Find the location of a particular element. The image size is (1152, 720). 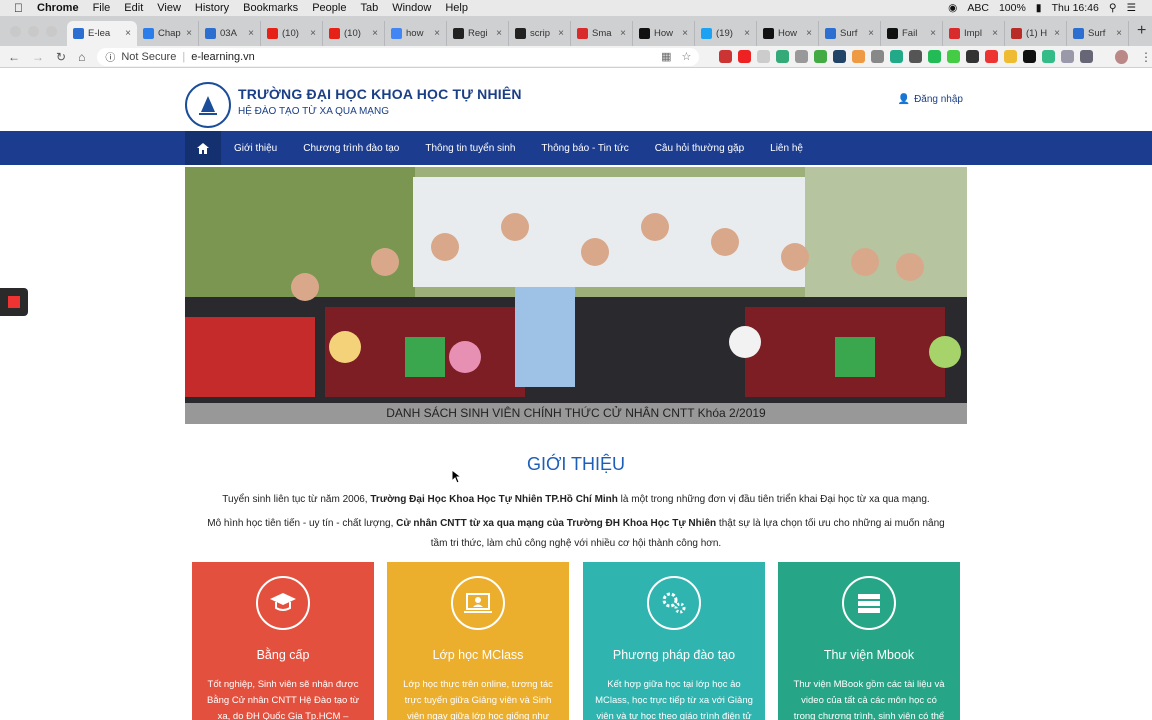

menu-tab: Tab is located at coordinates (369, 8).